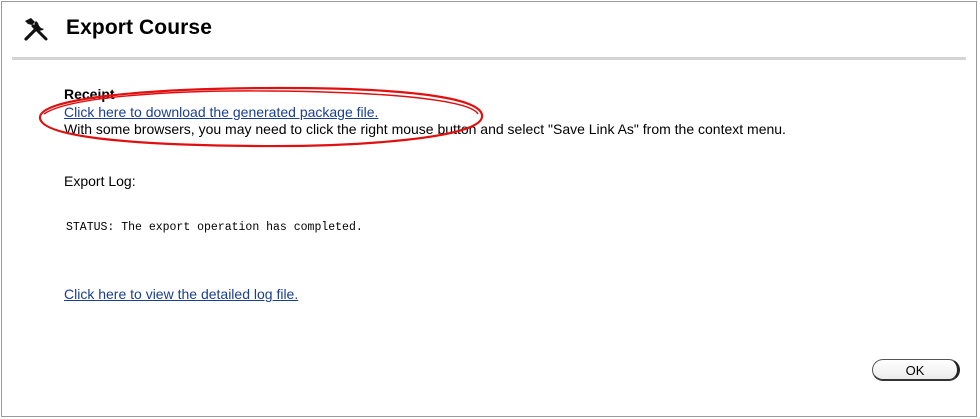  What do you see at coordinates (916, 370) in the screenshot?
I see `ok-button: OK` at bounding box center [916, 370].